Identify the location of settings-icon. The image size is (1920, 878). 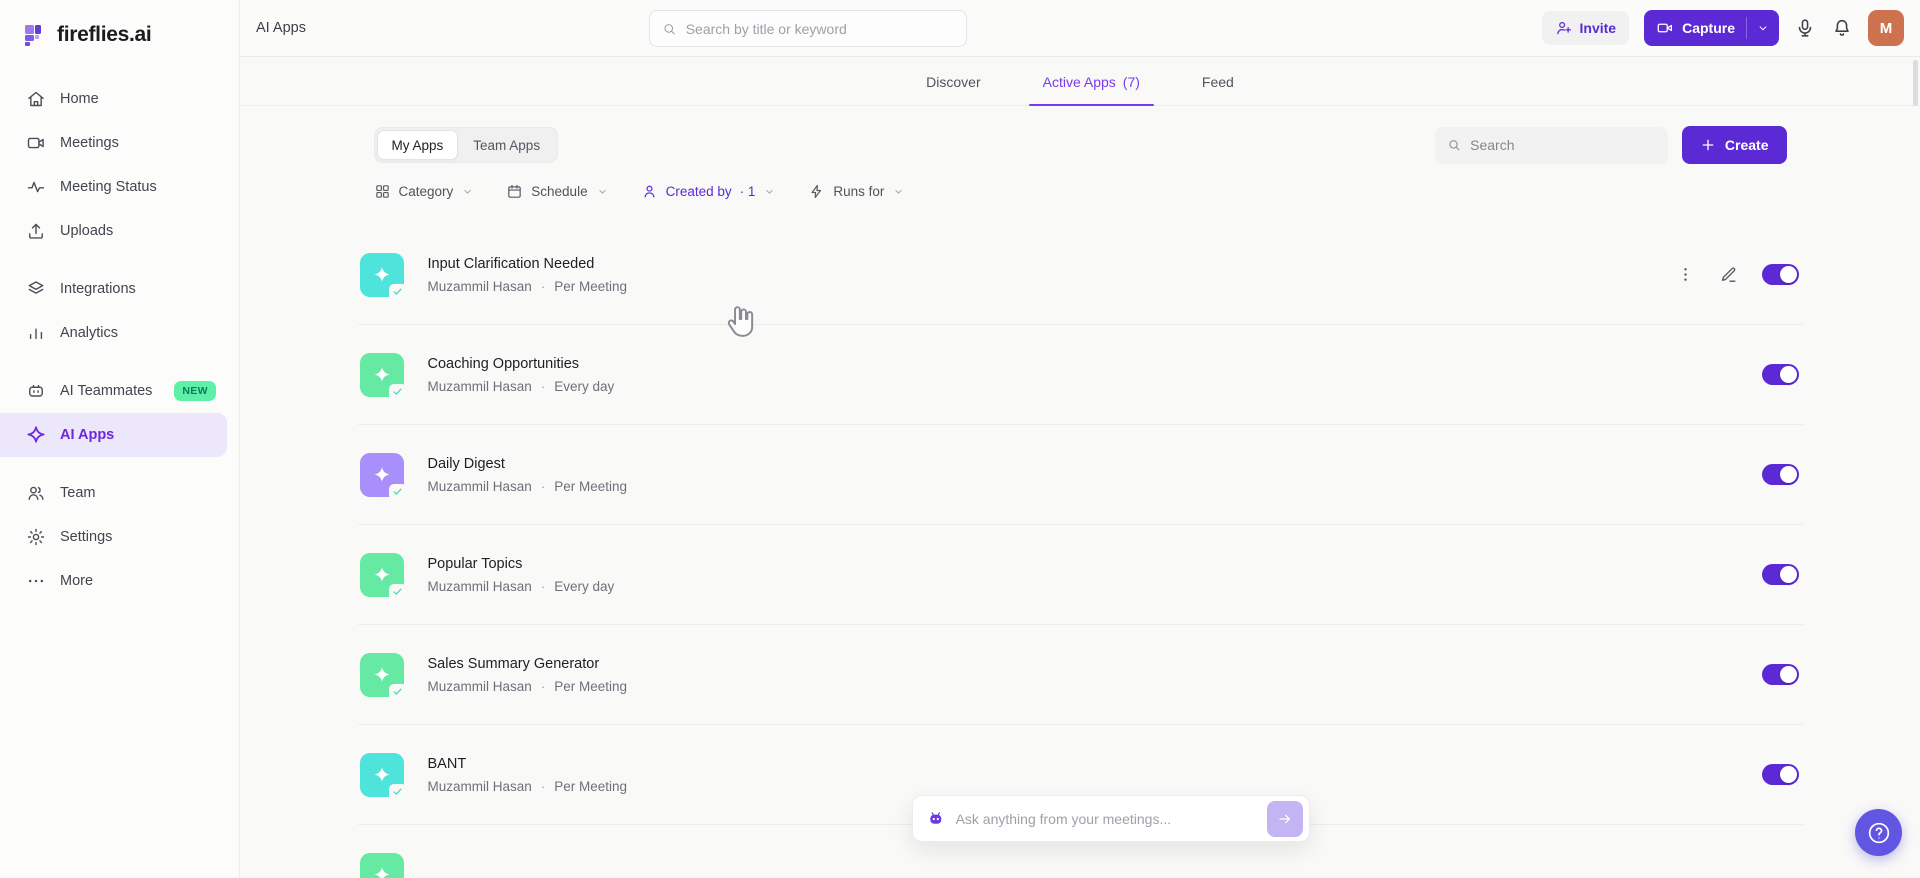
(36, 537).